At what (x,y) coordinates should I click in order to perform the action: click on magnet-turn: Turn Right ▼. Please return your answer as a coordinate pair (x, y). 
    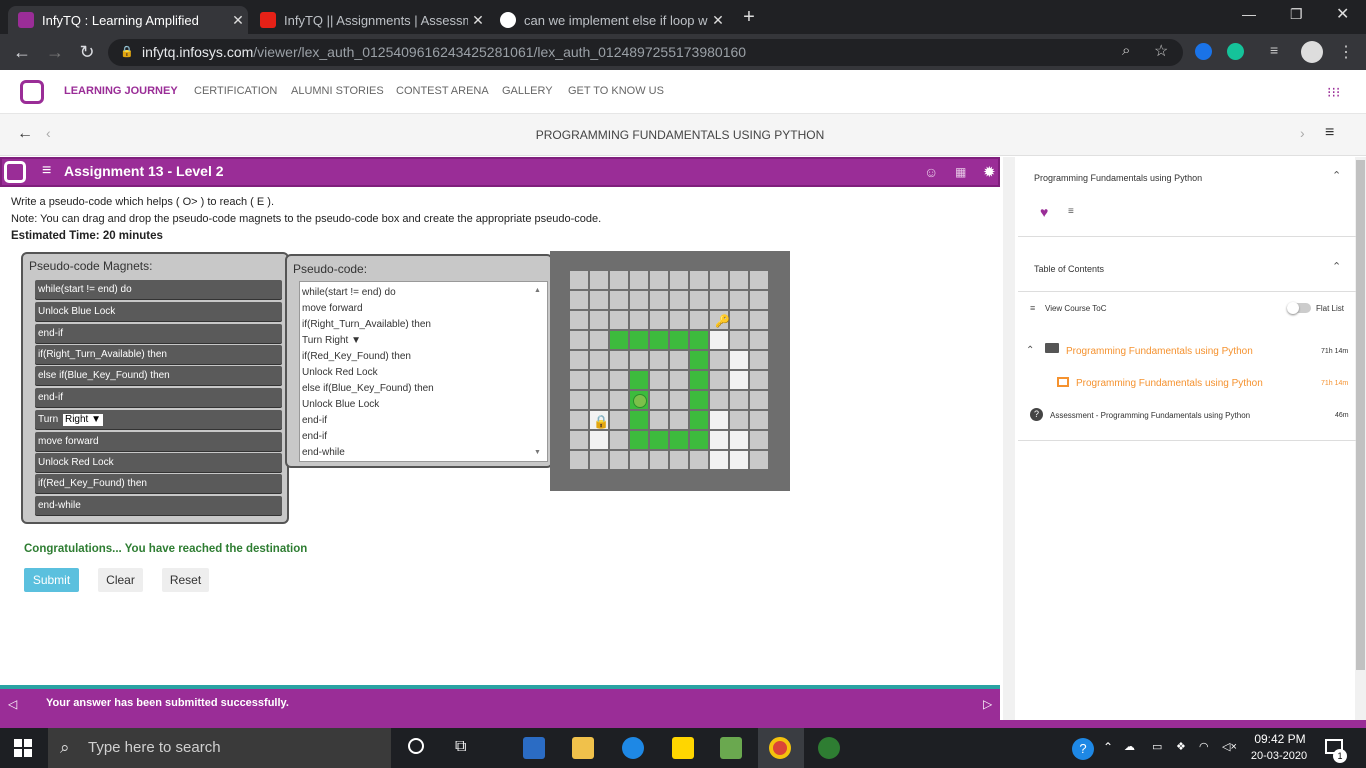
    Looking at the image, I should click on (158, 419).